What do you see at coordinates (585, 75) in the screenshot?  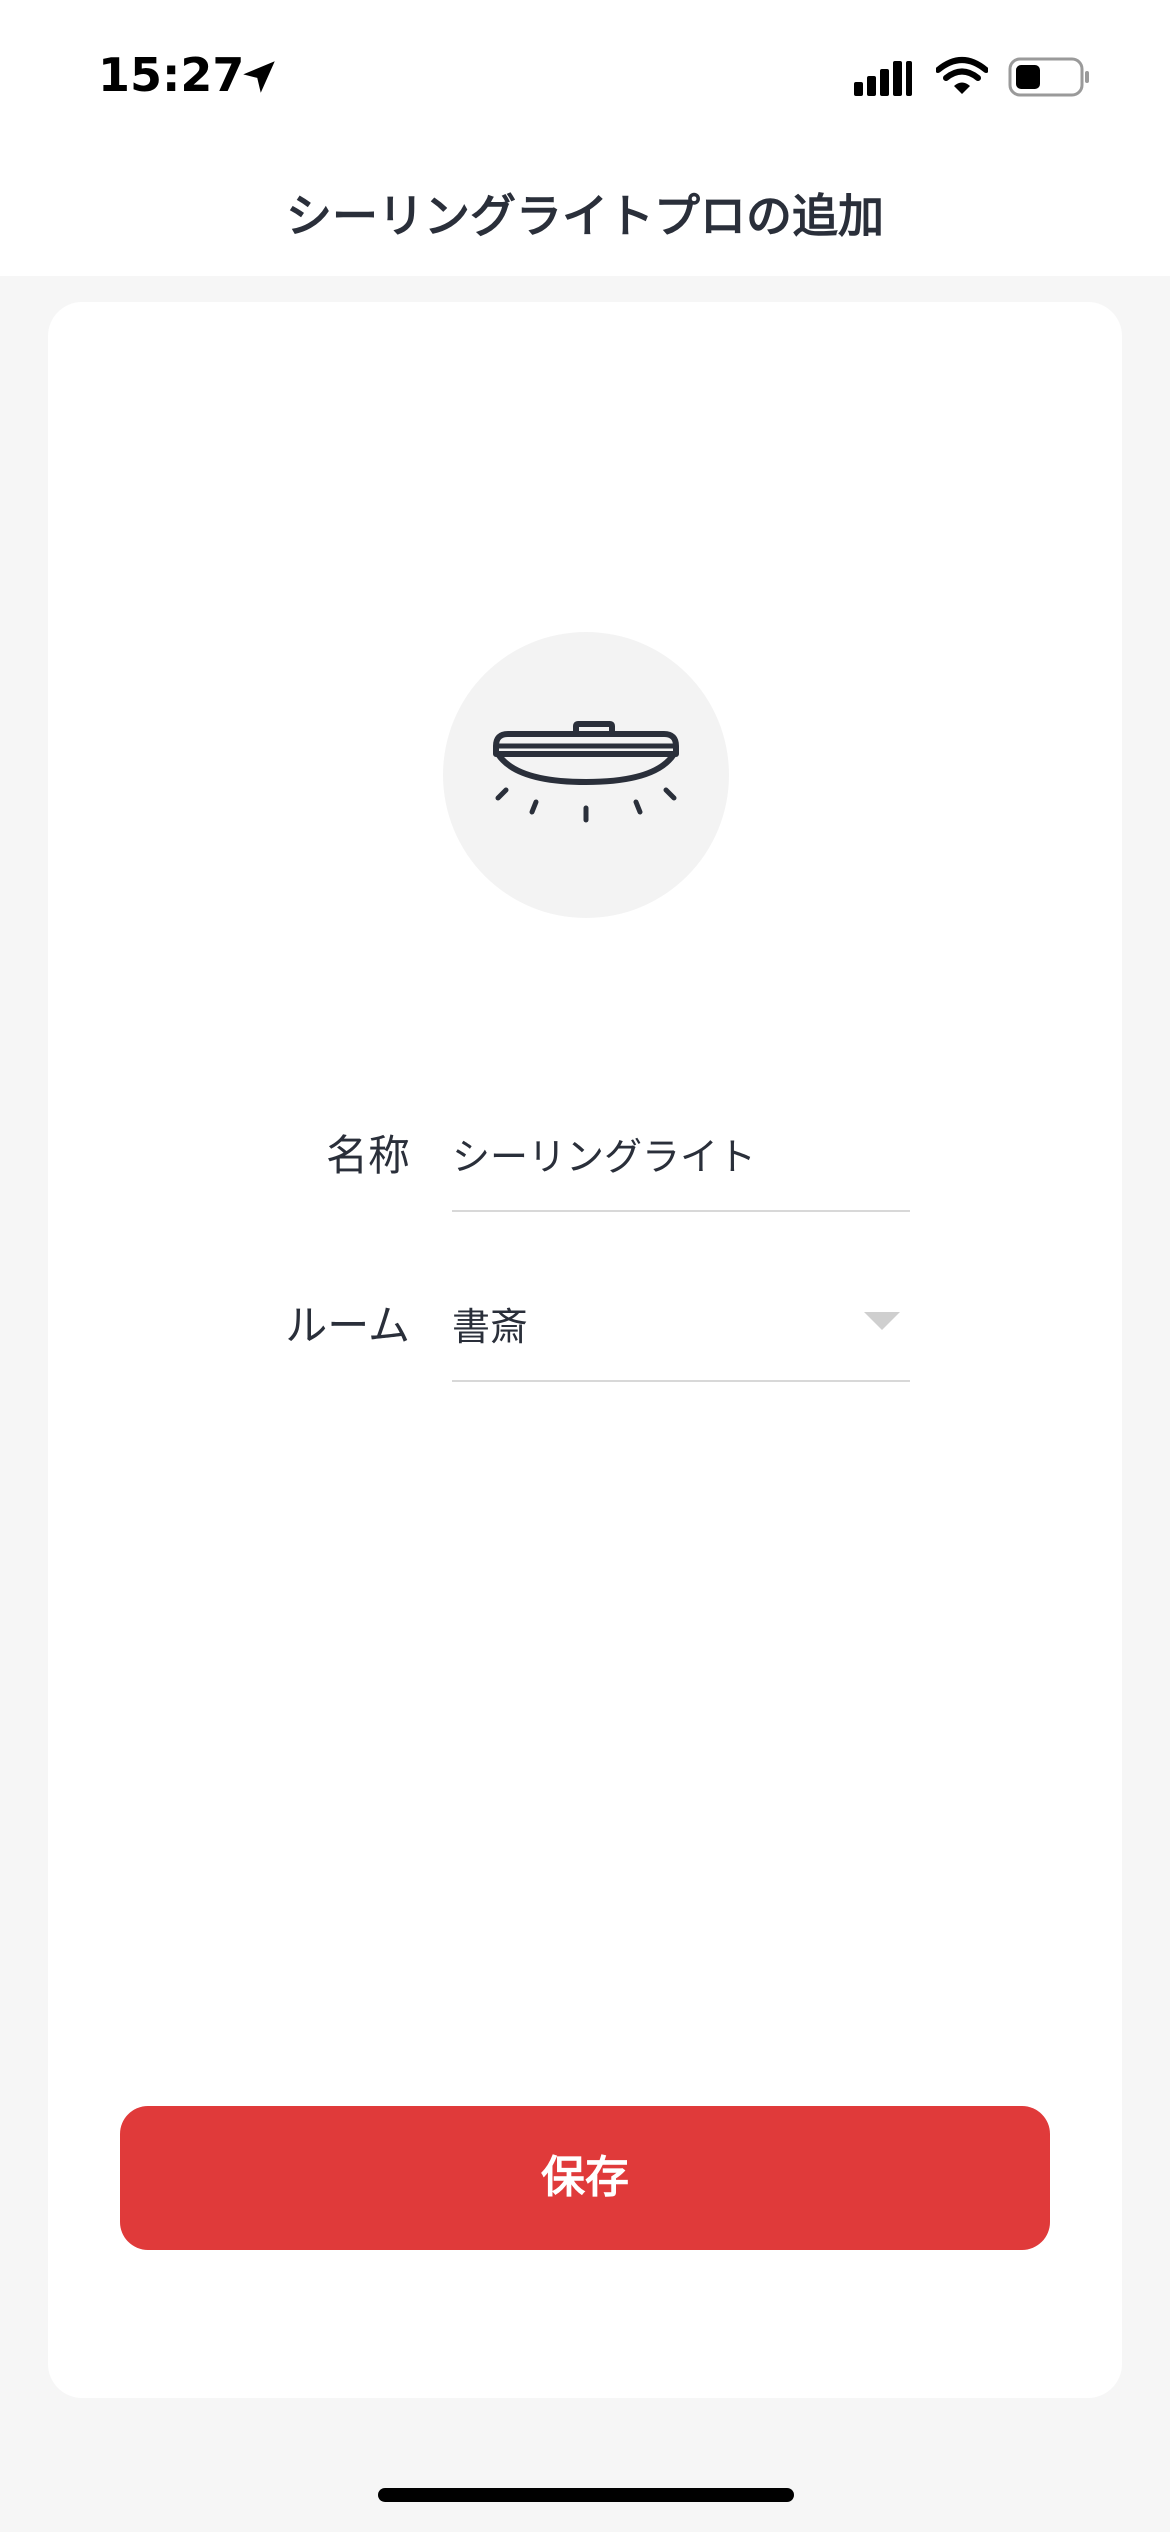 I see `status-bar: 15:27` at bounding box center [585, 75].